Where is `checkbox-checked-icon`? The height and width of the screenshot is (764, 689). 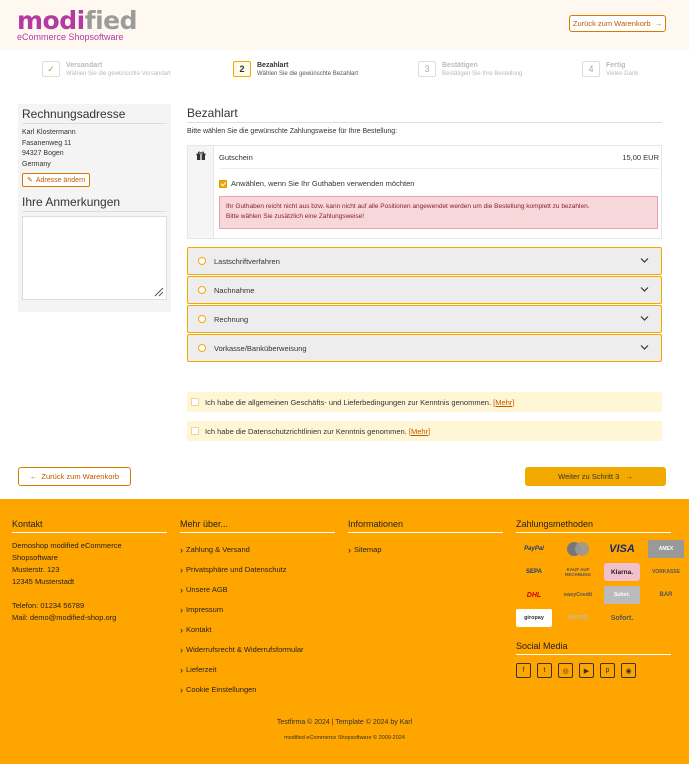
checkbox-checked-icon is located at coordinates (223, 183).